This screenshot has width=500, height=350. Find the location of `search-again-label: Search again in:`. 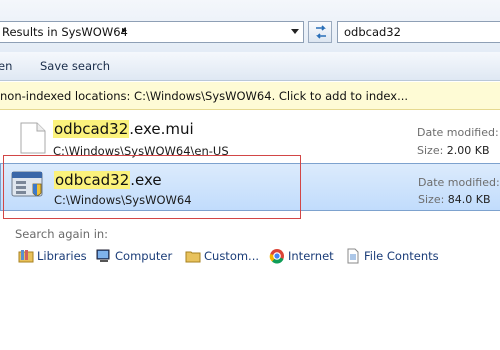

search-again-label: Search again in: is located at coordinates (62, 234).